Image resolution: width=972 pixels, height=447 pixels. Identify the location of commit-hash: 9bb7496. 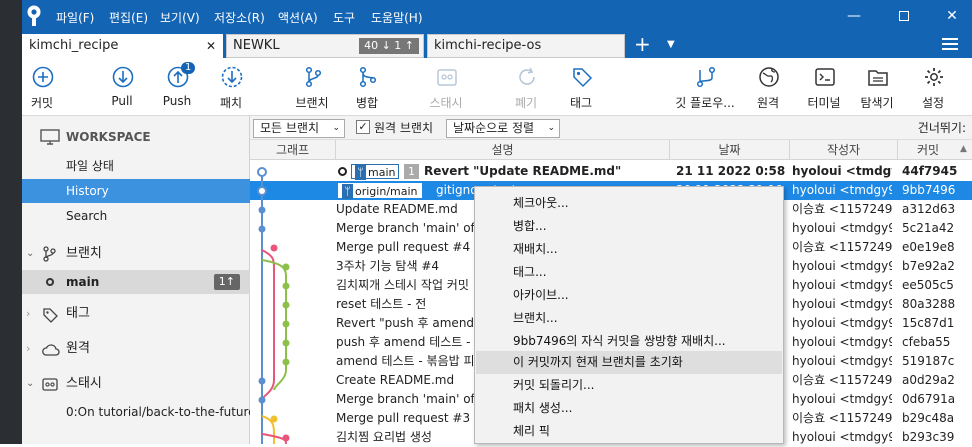
(929, 190).